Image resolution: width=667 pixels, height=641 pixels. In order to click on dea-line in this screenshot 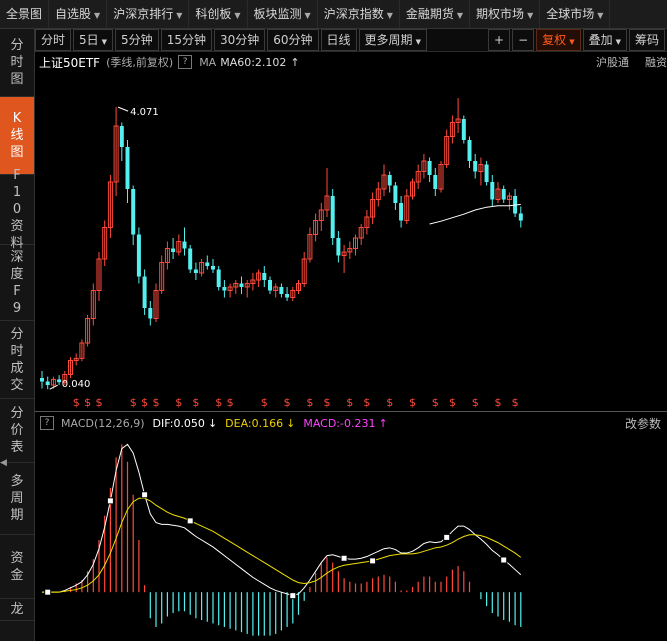, I will do `click(282, 545)`.